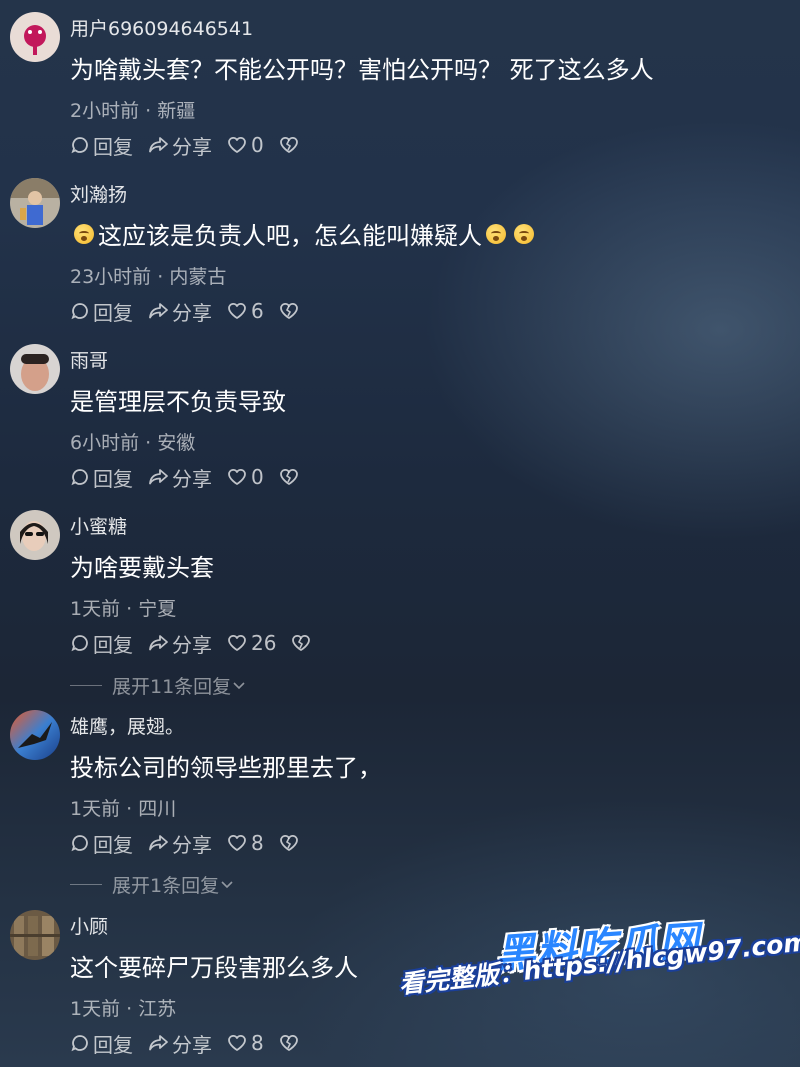 This screenshot has width=800, height=1067. Describe the element at coordinates (257, 311) in the screenshot. I see `like-count: 6` at that location.